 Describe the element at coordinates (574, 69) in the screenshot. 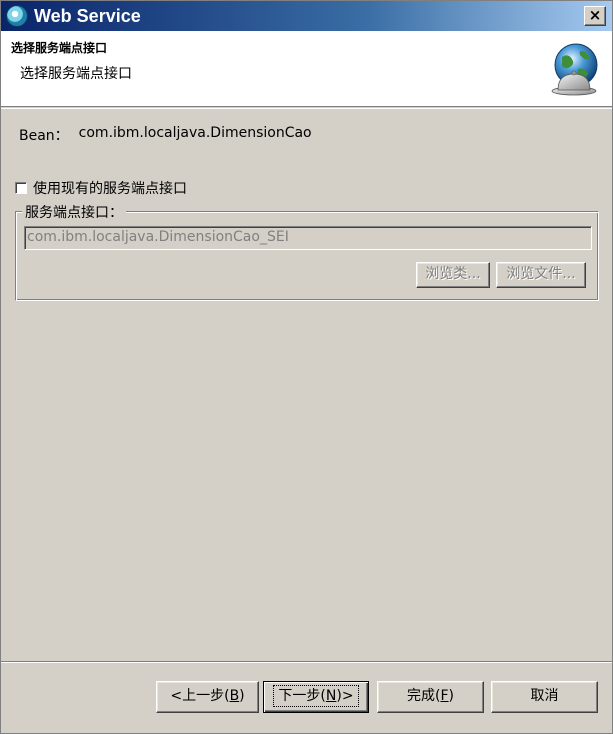

I see `globe-bell-icon` at that location.